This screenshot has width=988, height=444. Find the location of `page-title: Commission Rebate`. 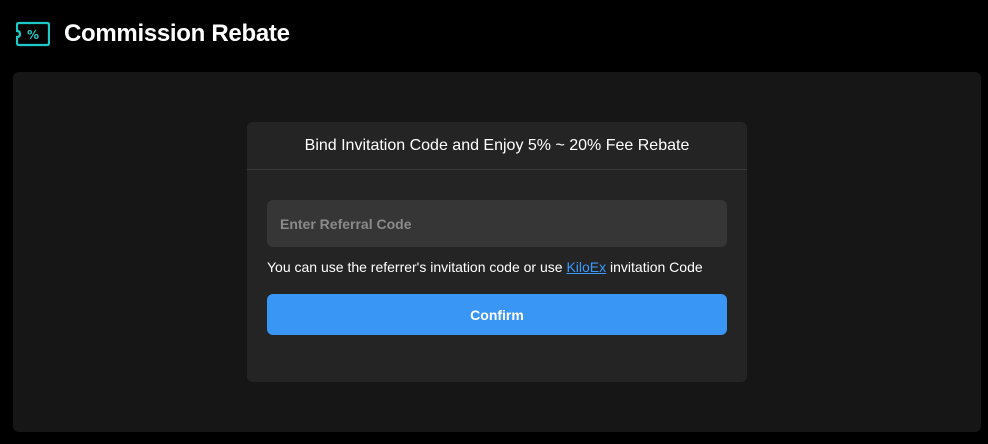

page-title: Commission Rebate is located at coordinates (177, 33).